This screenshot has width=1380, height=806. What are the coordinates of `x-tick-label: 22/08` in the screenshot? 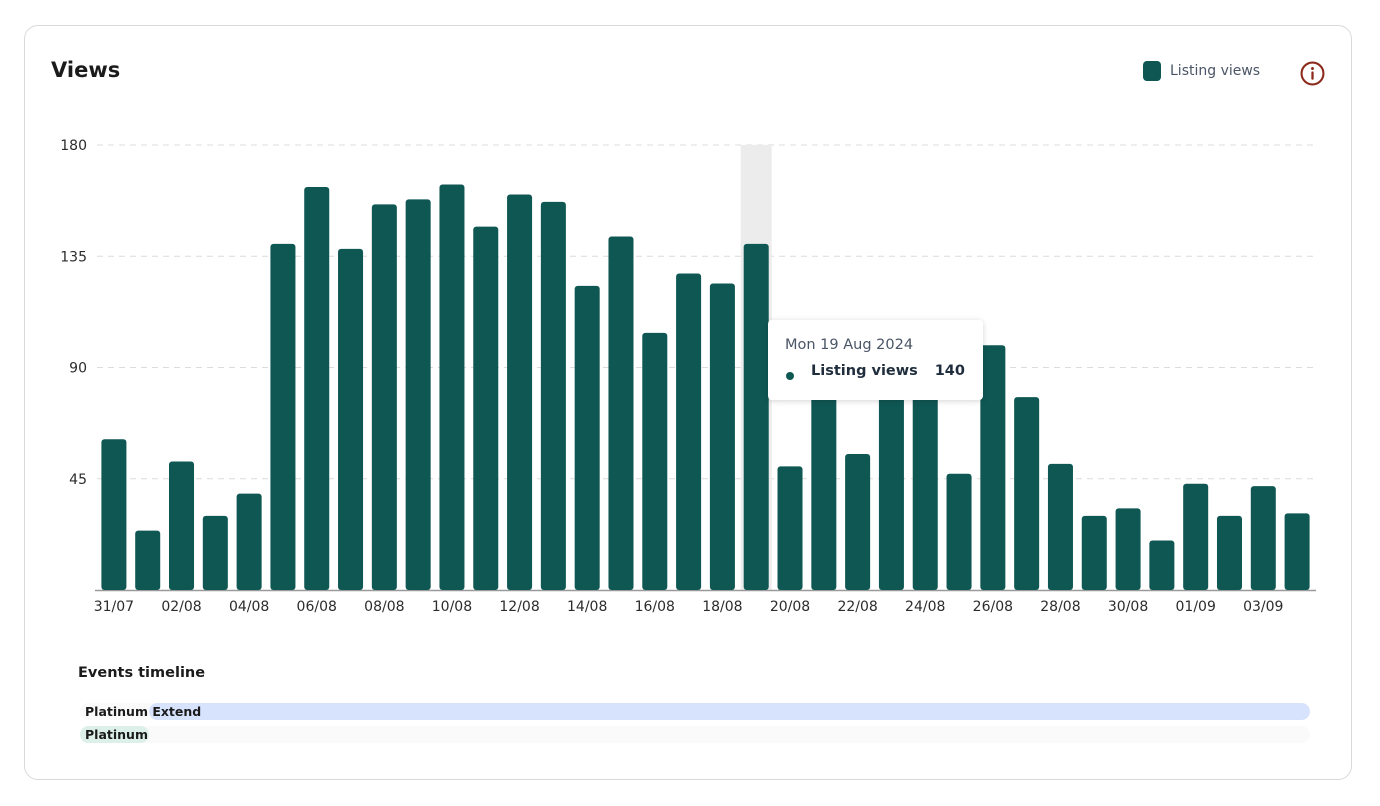 It's located at (857, 607).